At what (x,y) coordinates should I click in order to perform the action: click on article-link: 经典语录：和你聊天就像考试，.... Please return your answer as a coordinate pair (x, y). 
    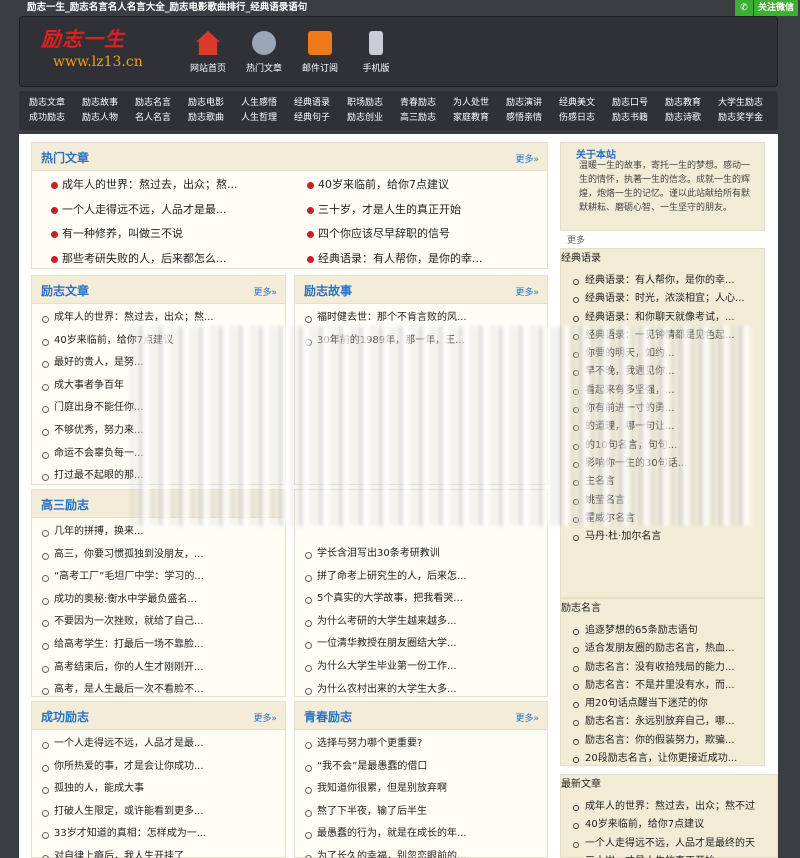
    Looking at the image, I should click on (662, 318).